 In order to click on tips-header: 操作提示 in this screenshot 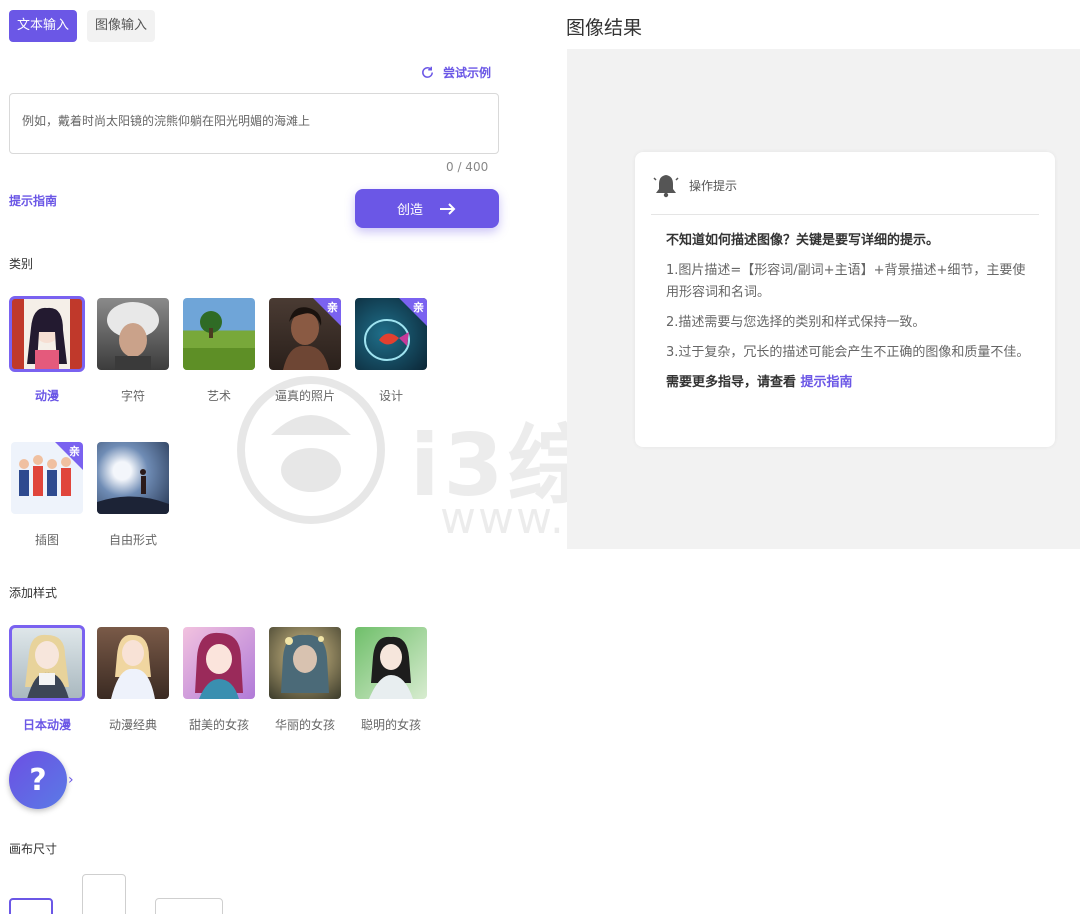, I will do `click(695, 185)`.